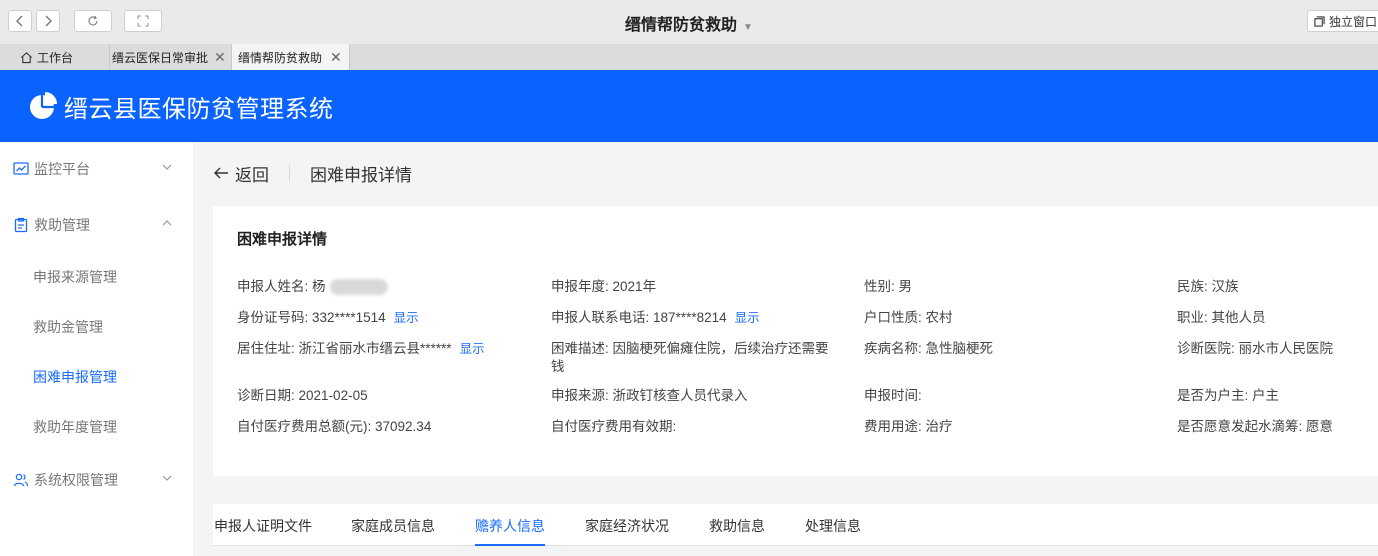 The image size is (1378, 556). What do you see at coordinates (627, 526) in the screenshot?
I see `tab-label: 家庭经济状况` at bounding box center [627, 526].